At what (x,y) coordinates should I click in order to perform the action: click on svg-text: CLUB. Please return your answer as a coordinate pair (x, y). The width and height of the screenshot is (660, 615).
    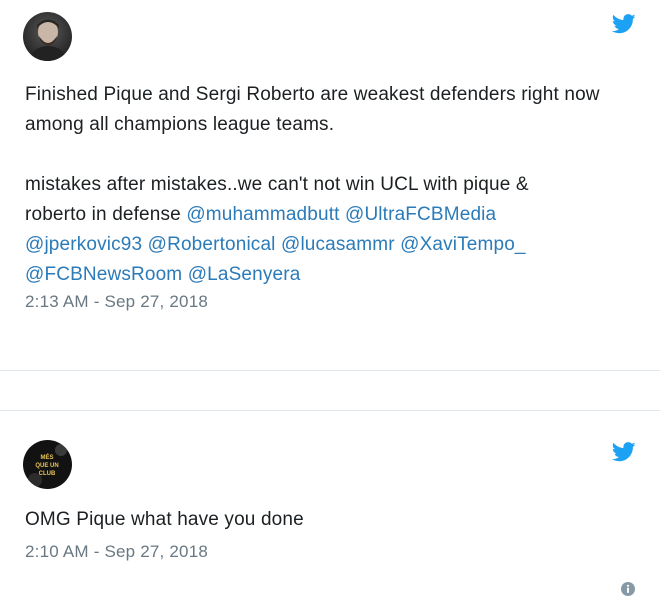
    Looking at the image, I should click on (47, 474).